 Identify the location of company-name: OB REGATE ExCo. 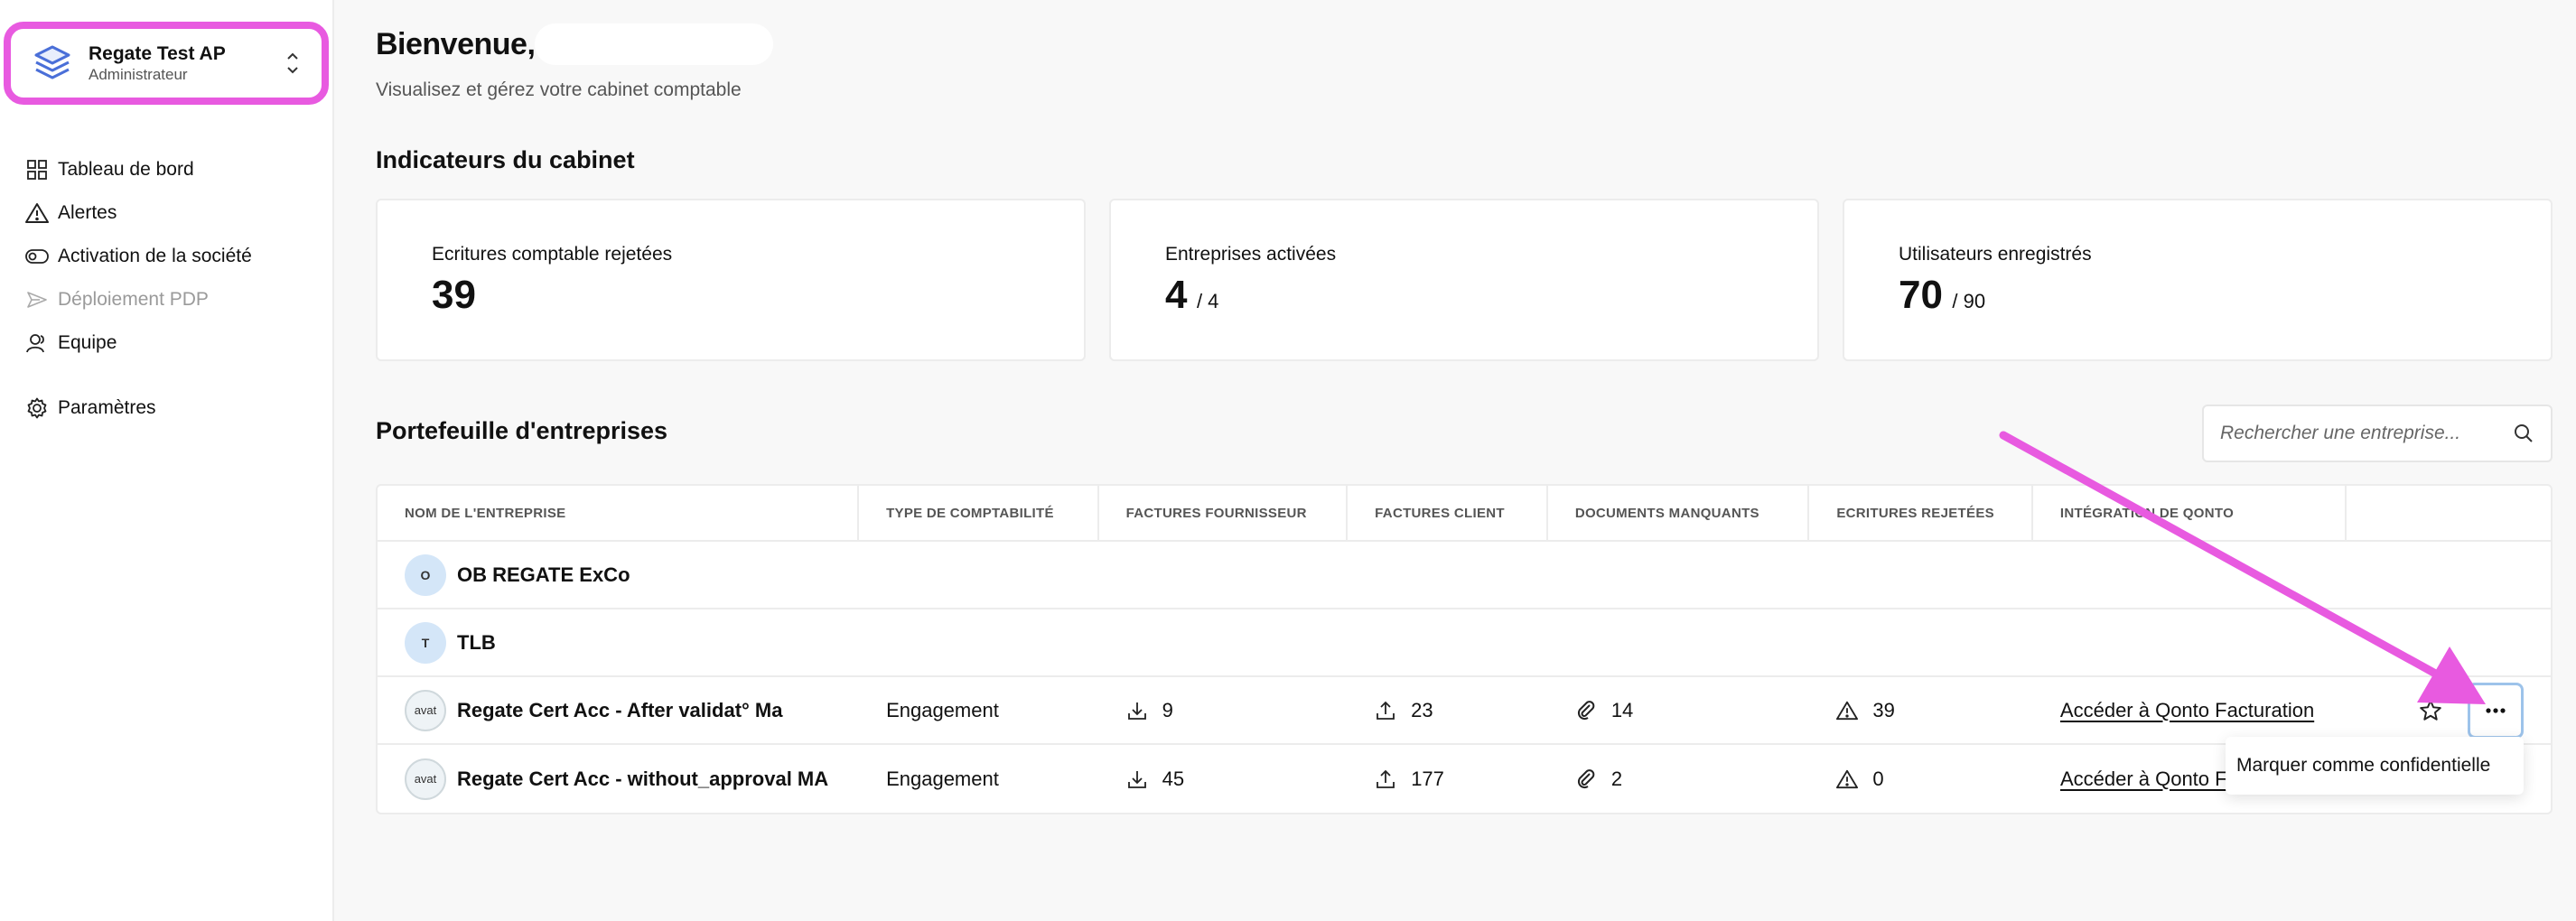
(543, 575).